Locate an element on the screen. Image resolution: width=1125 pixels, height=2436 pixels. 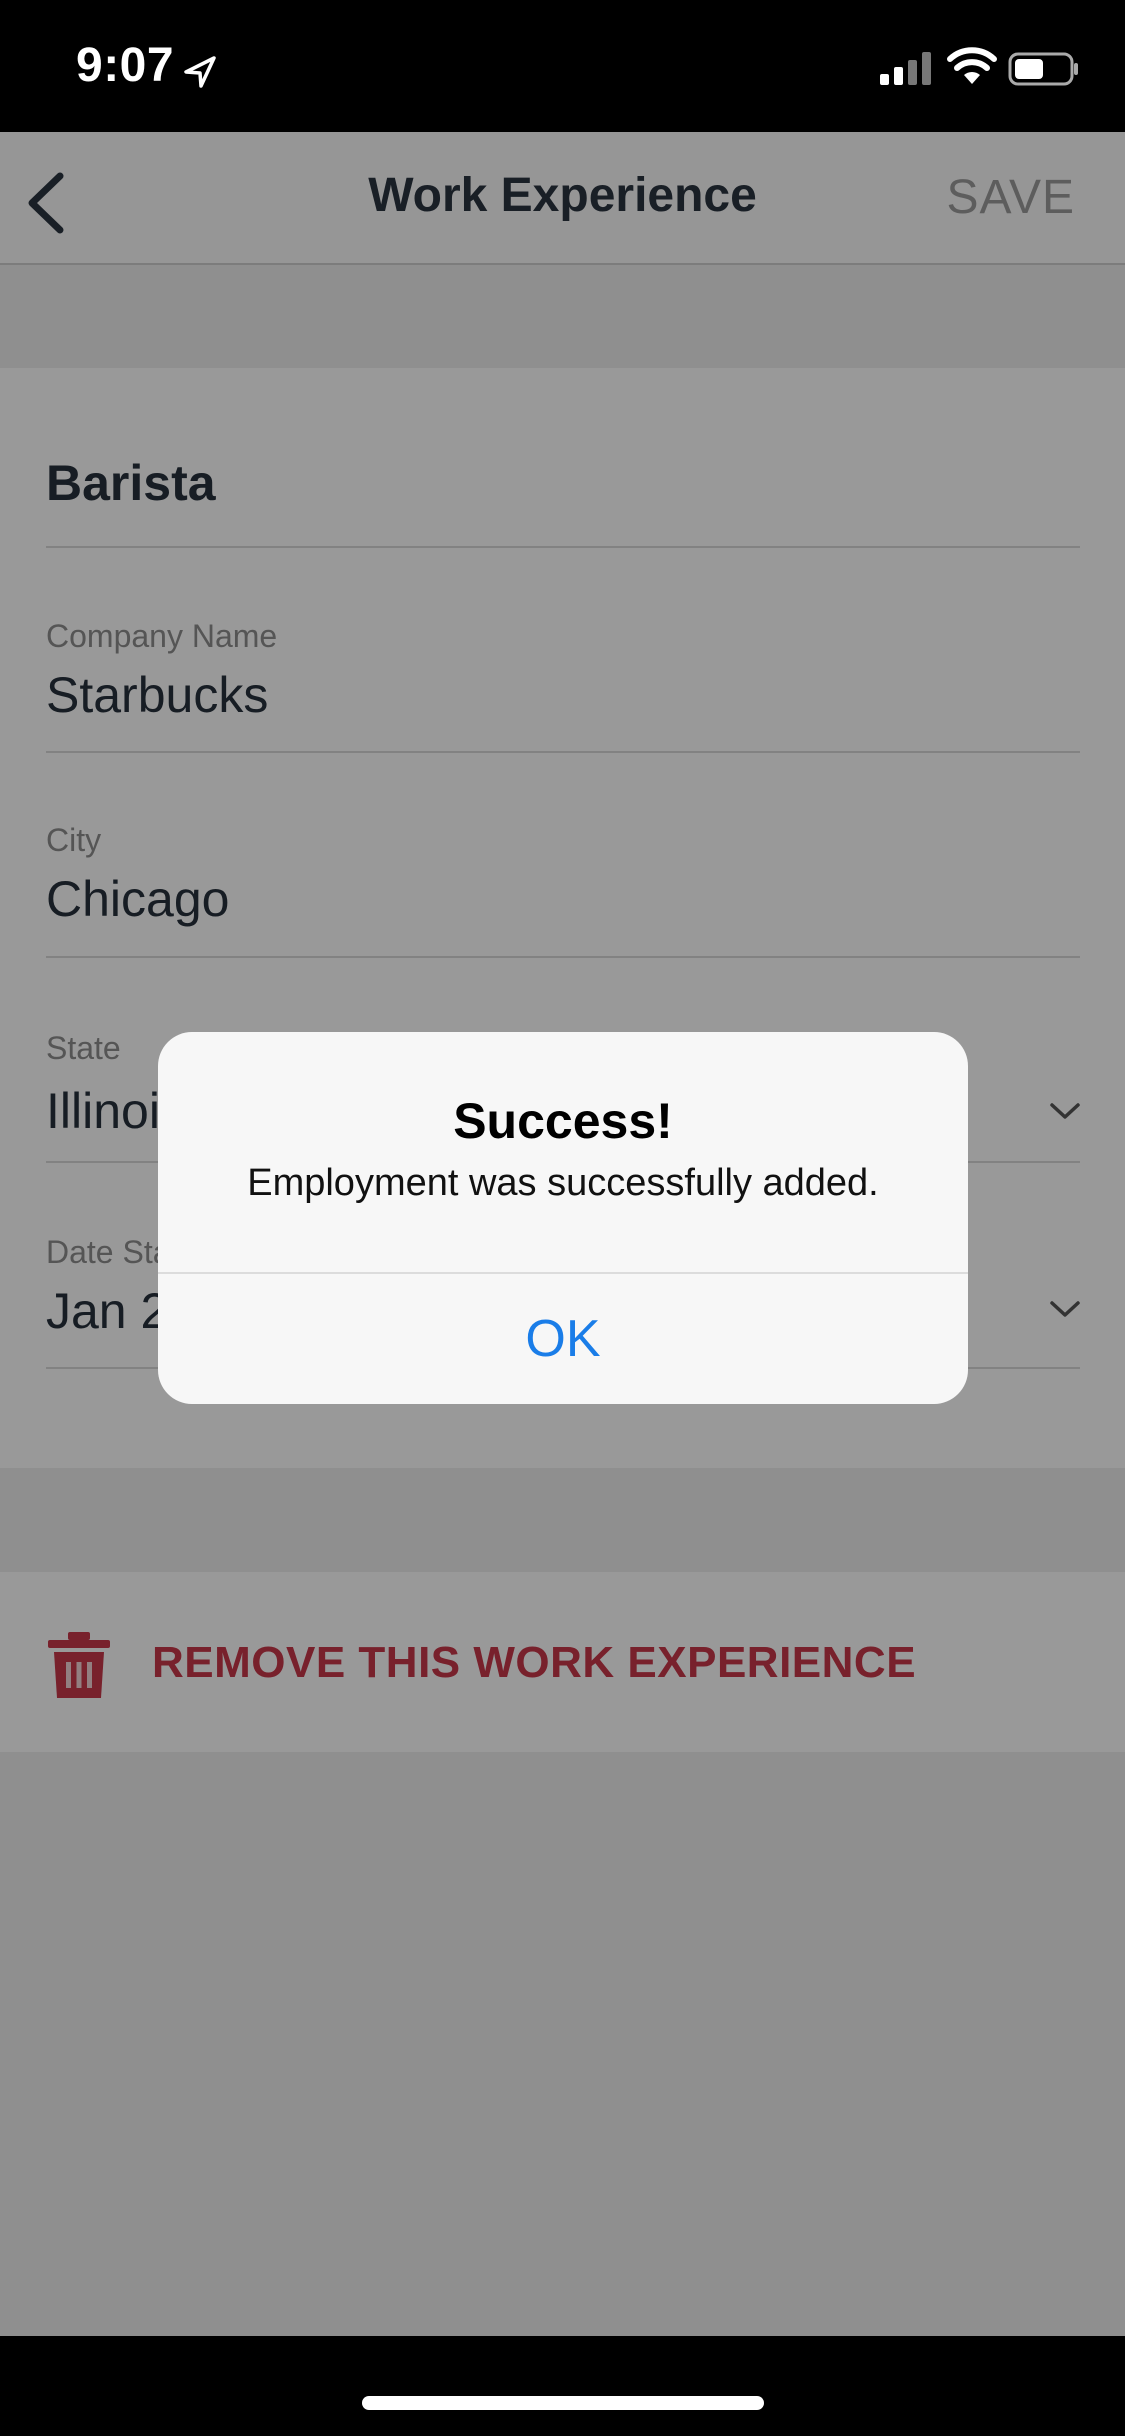
ok-button: OK is located at coordinates (563, 1339).